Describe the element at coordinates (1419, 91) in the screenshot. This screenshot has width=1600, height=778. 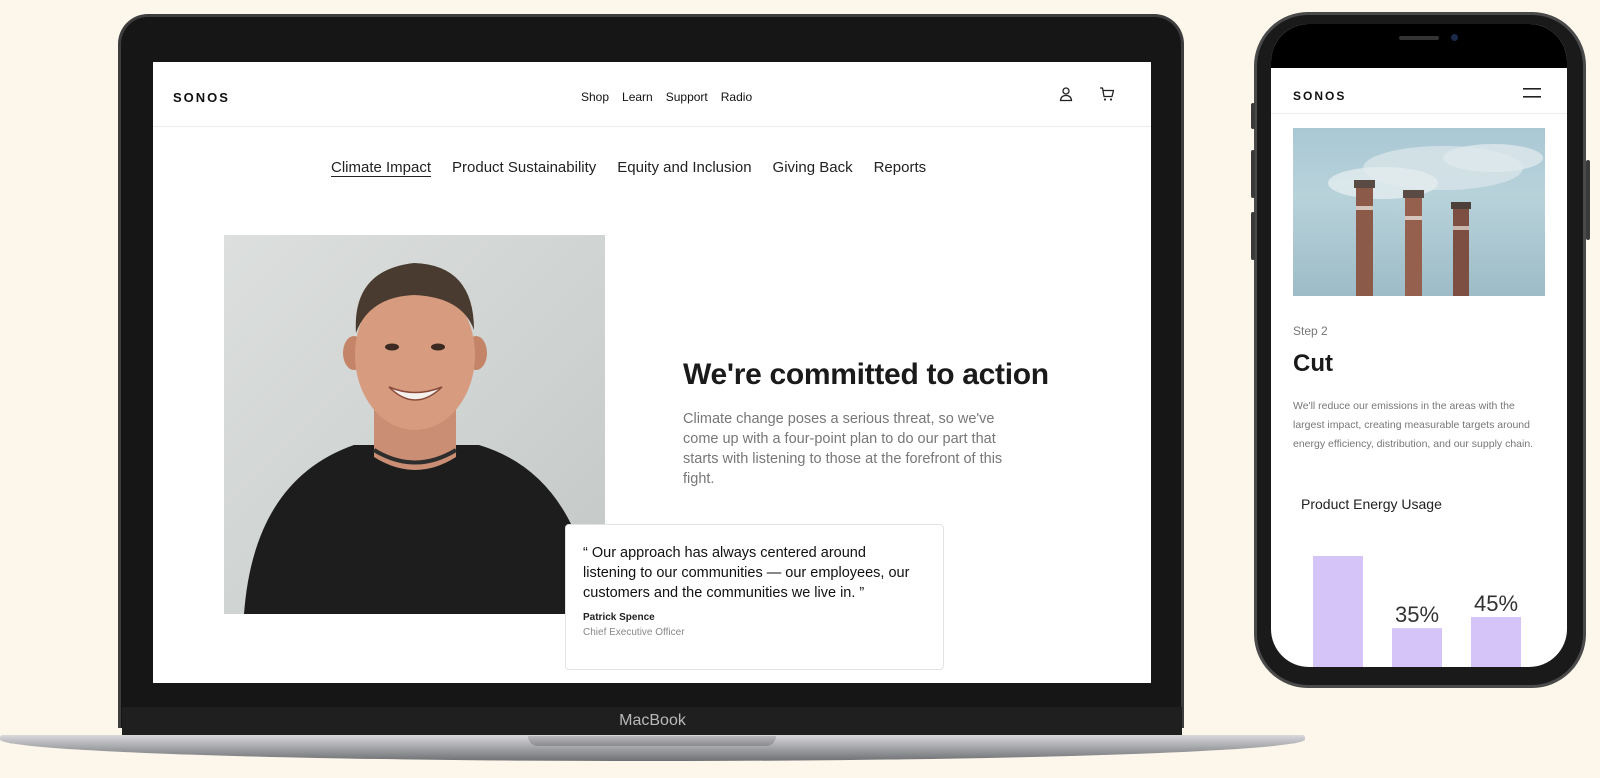
I see `phone-site-header: SONOS` at that location.